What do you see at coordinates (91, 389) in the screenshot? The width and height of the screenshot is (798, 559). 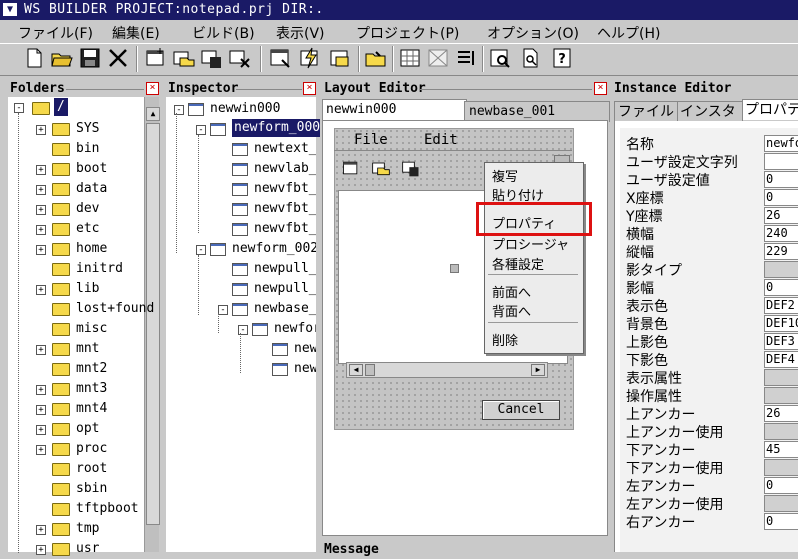 I see `folder-item: mnt3` at bounding box center [91, 389].